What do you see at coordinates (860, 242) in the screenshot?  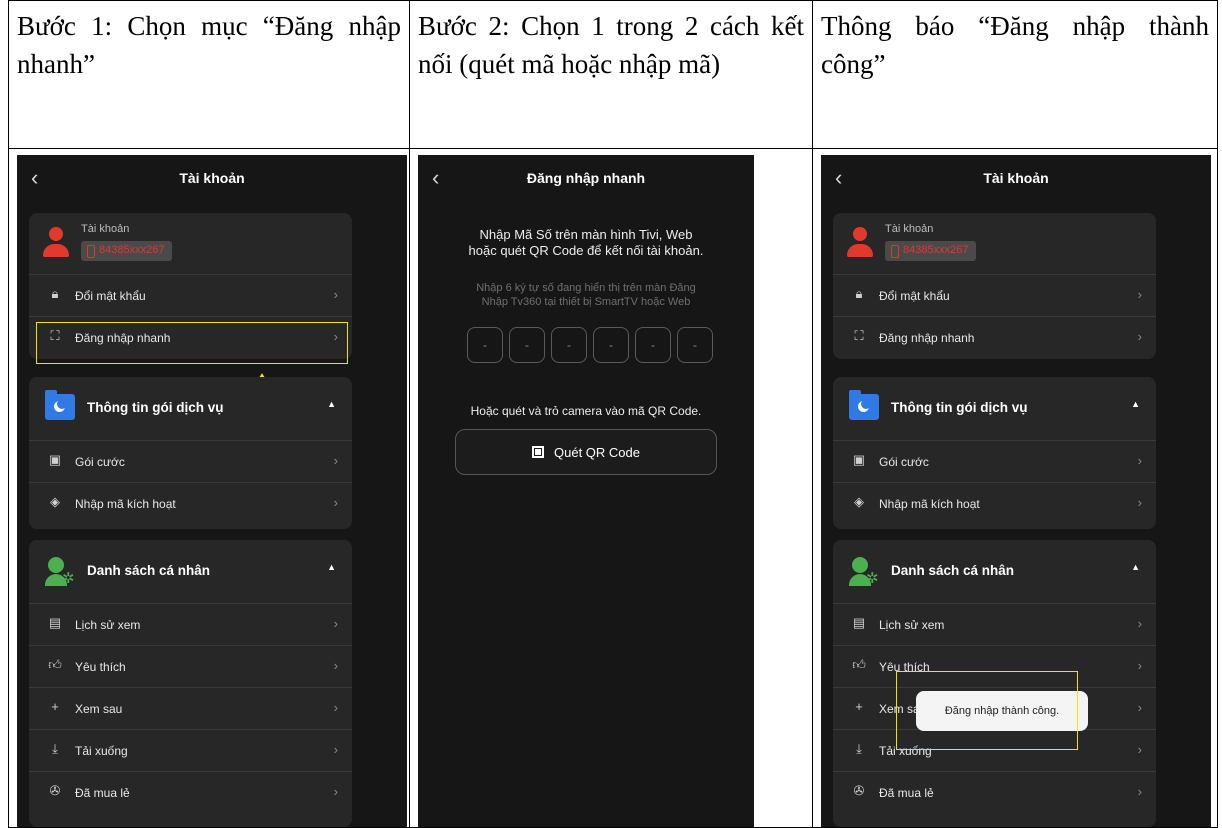 I see `avatar-icon` at bounding box center [860, 242].